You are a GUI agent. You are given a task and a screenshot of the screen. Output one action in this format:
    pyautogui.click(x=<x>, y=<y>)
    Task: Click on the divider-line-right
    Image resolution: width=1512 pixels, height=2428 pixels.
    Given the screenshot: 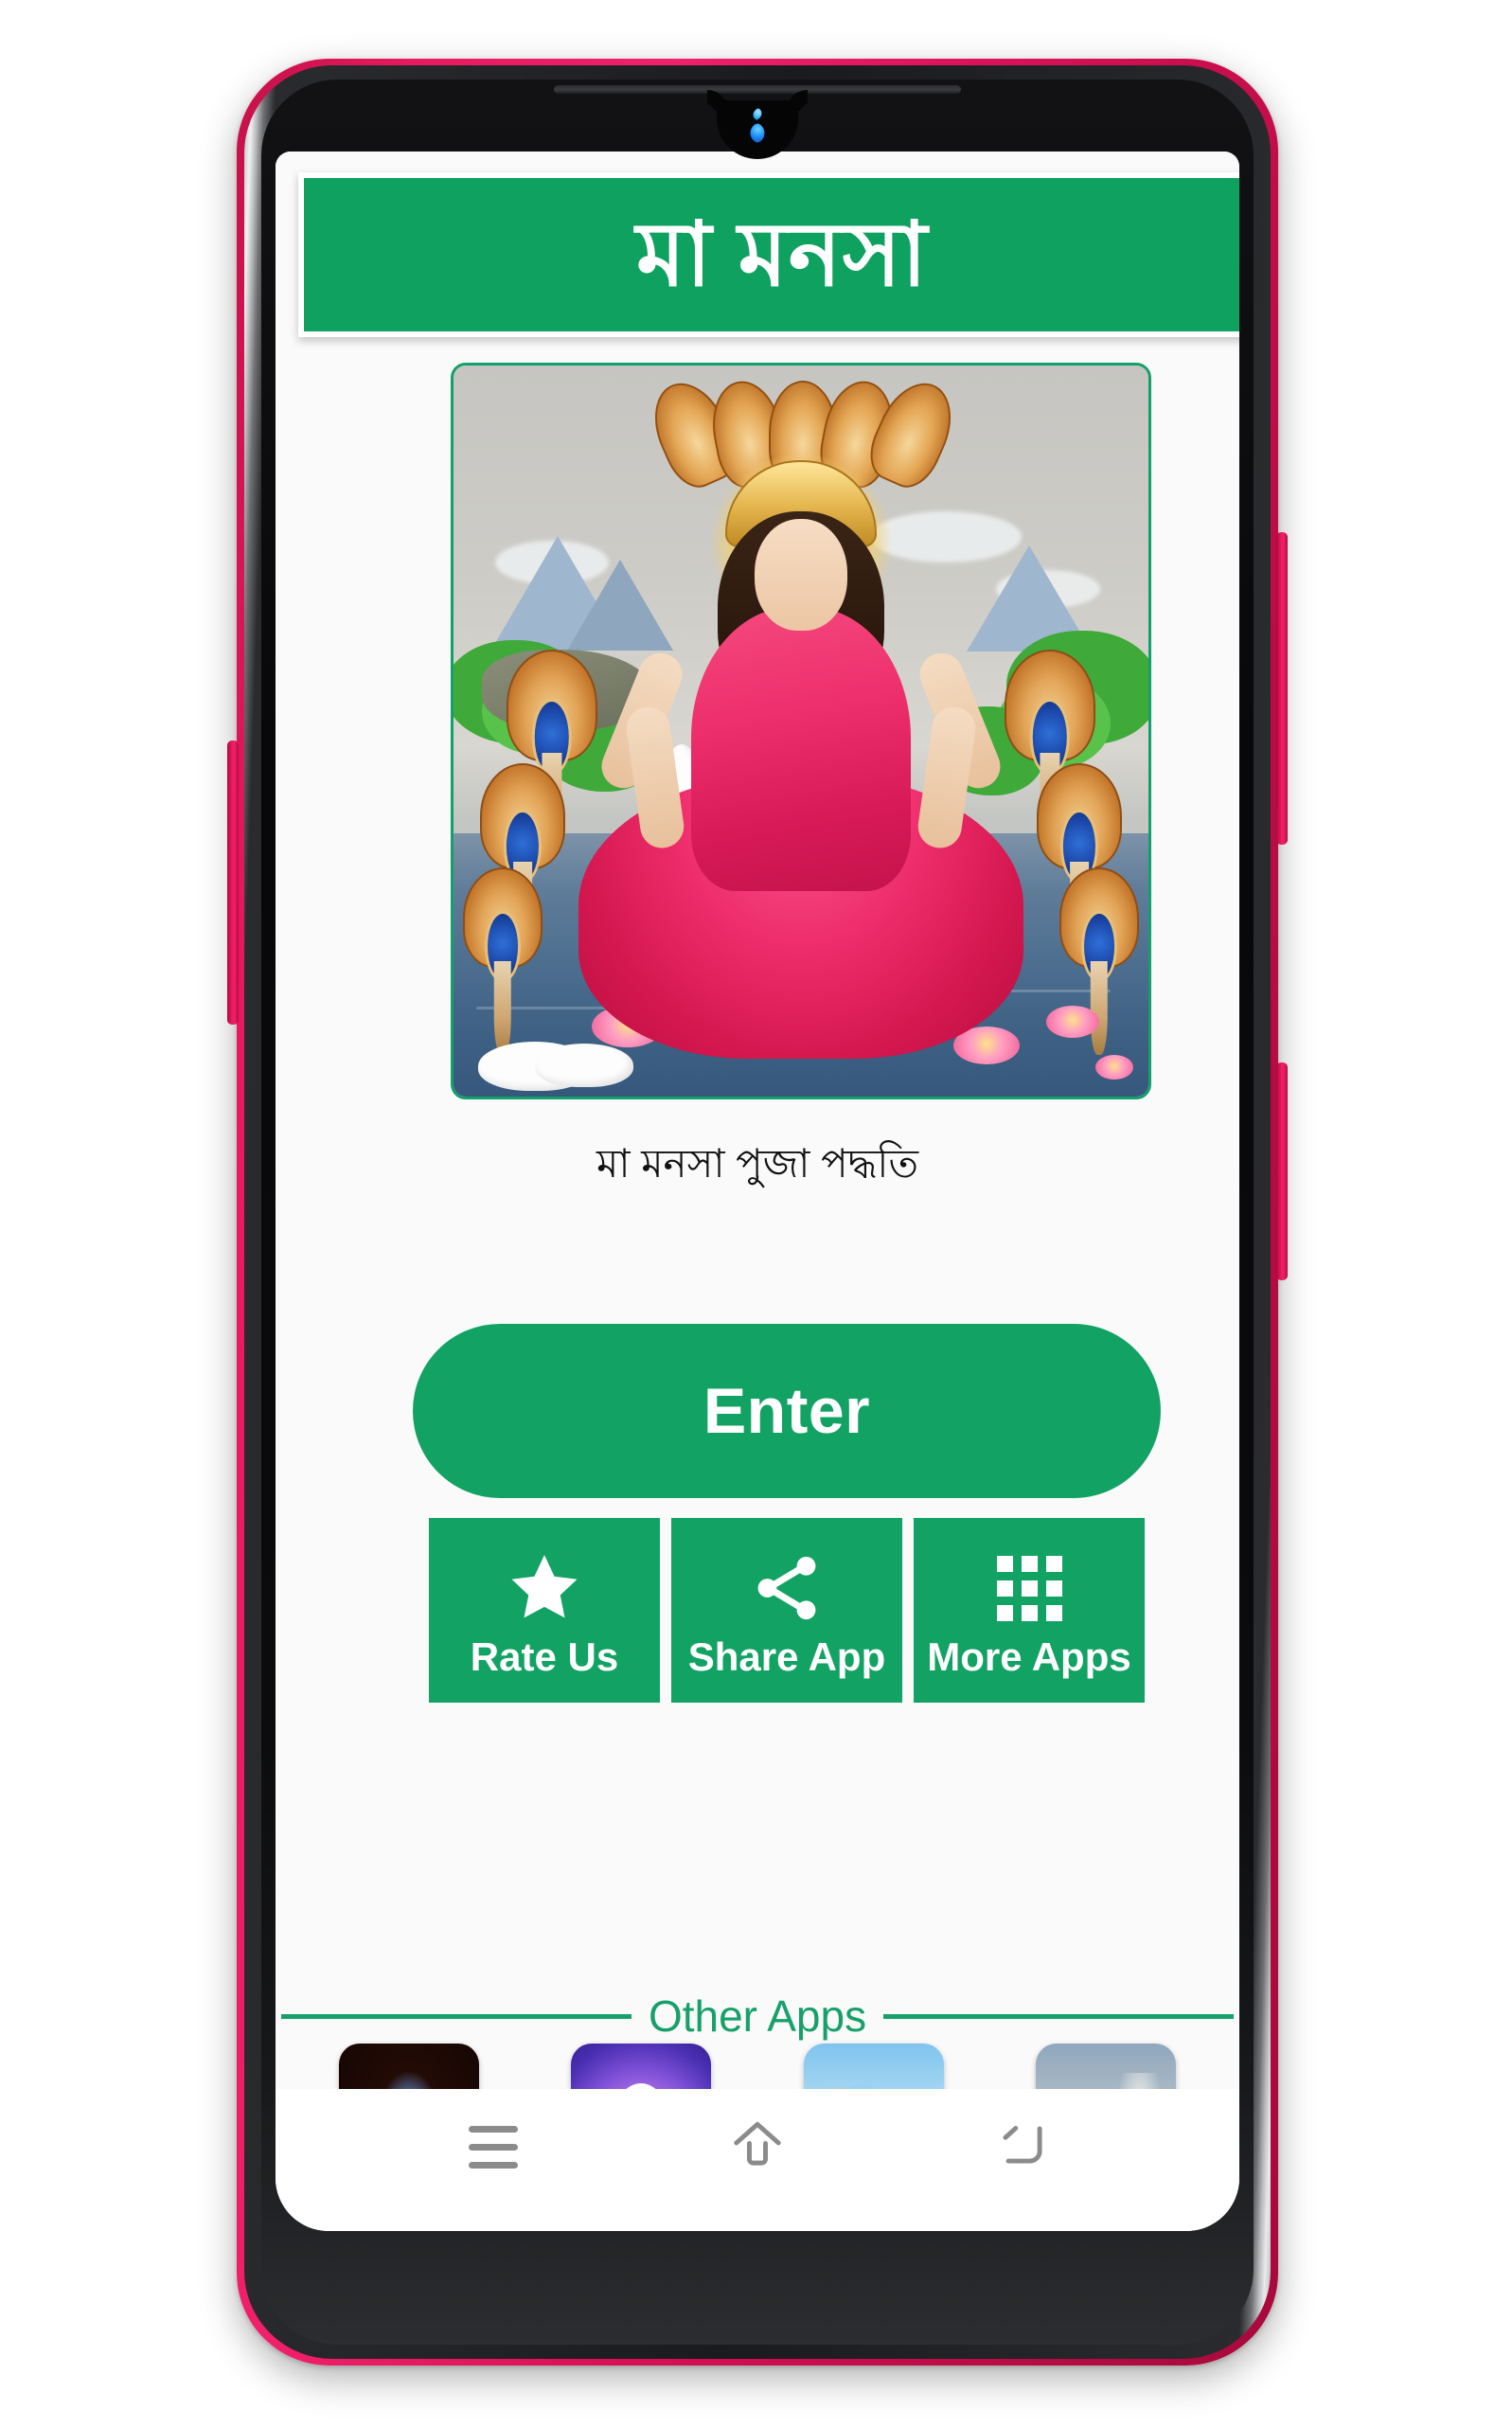 What is the action you would take?
    pyautogui.click(x=1059, y=2016)
    